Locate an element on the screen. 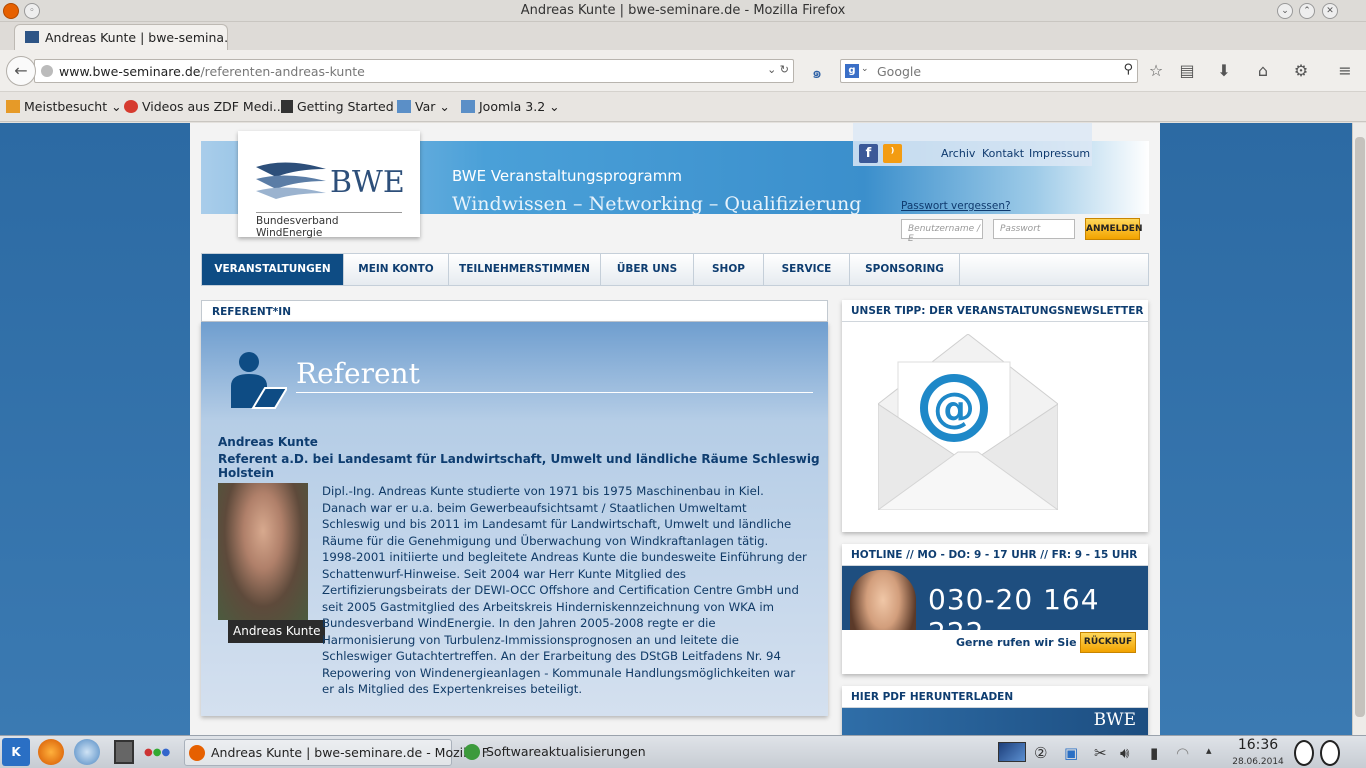 The height and width of the screenshot is (768, 1366). bookmark-var: Var ⌄ is located at coordinates (423, 106).